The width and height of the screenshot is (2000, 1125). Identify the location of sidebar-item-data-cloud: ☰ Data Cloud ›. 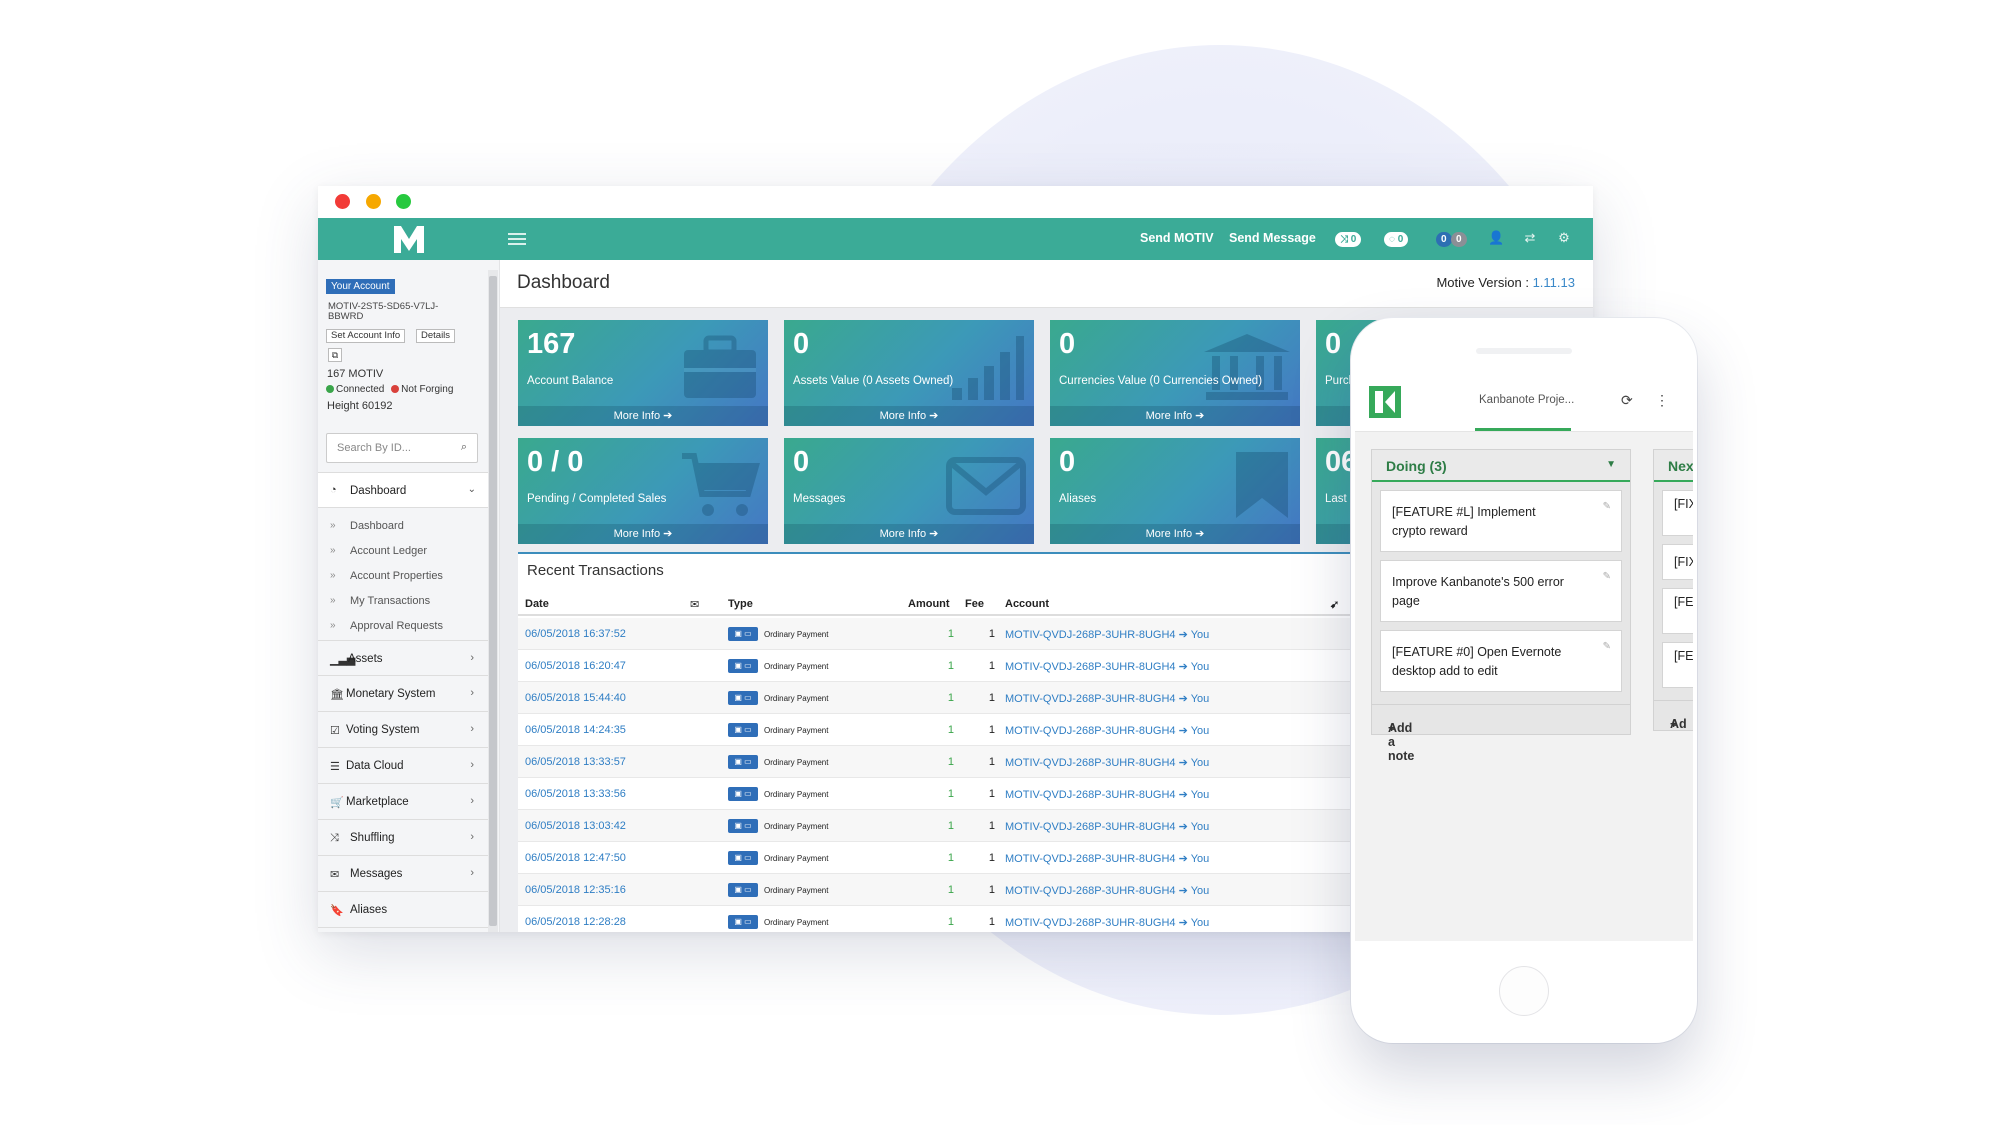
(403, 766).